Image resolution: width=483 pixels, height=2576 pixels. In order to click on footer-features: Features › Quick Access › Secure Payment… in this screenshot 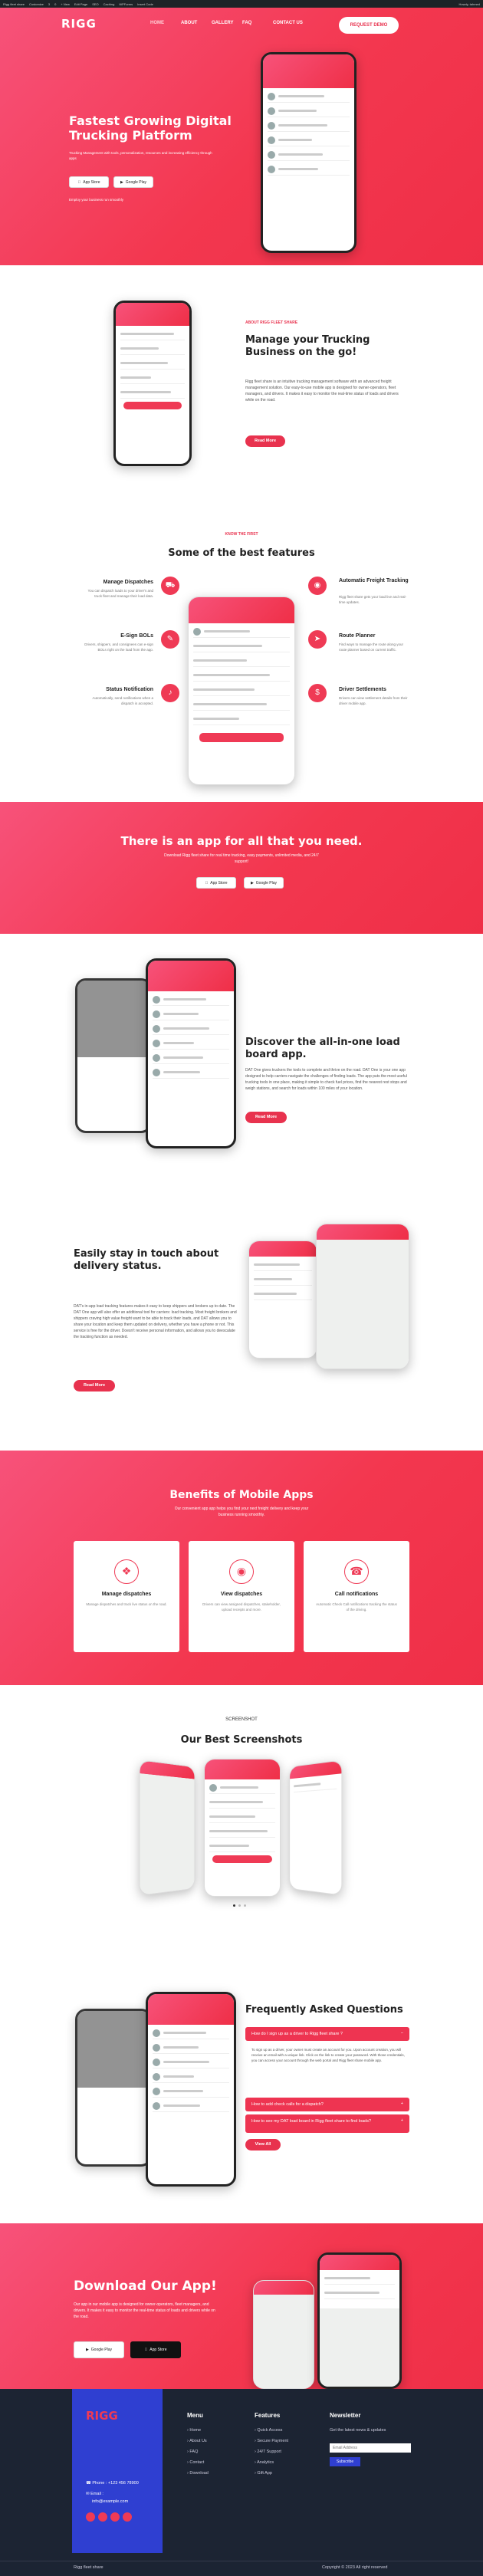, I will do `click(271, 2447)`.